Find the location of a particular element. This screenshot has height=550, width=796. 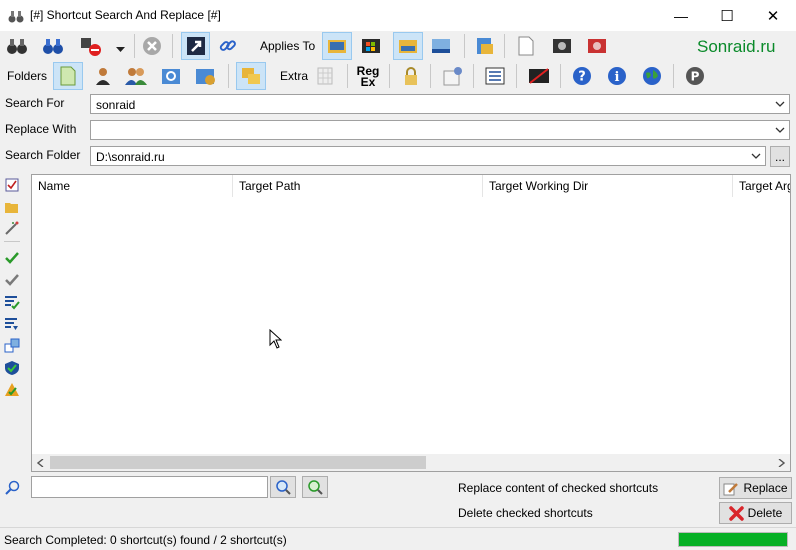

verify-button is located at coordinates (12, 368).